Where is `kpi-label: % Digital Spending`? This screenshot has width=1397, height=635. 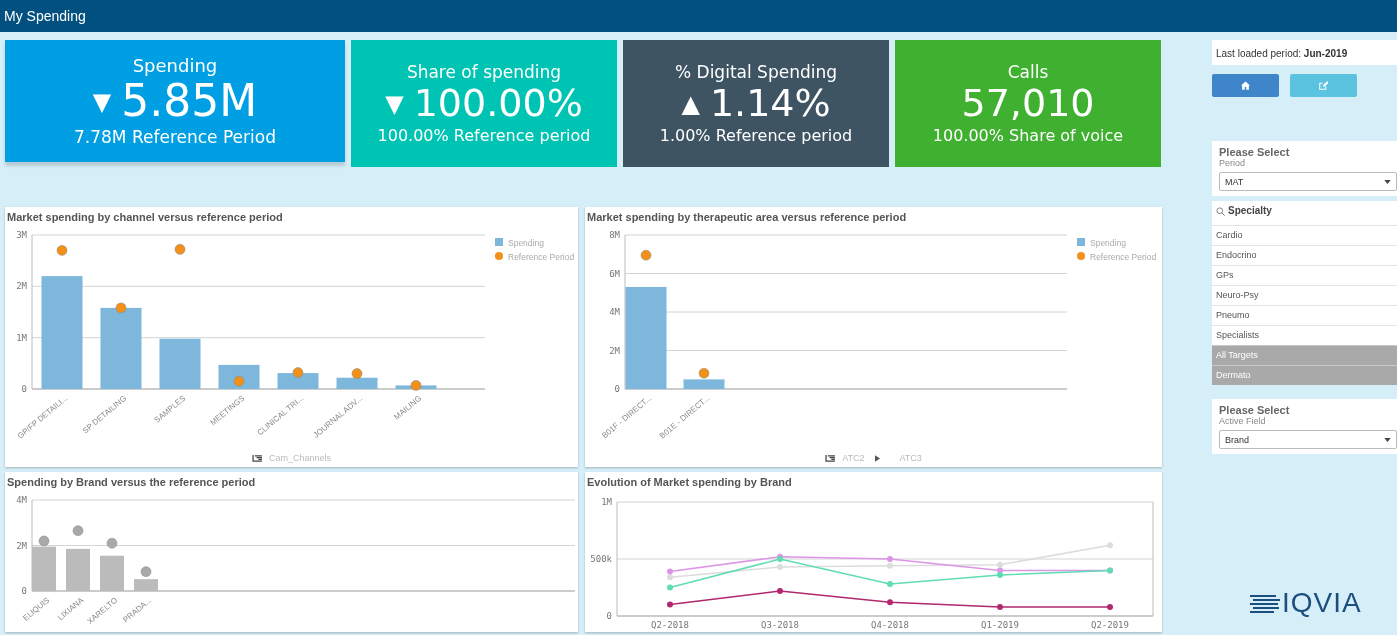
kpi-label: % Digital Spending is located at coordinates (756, 72).